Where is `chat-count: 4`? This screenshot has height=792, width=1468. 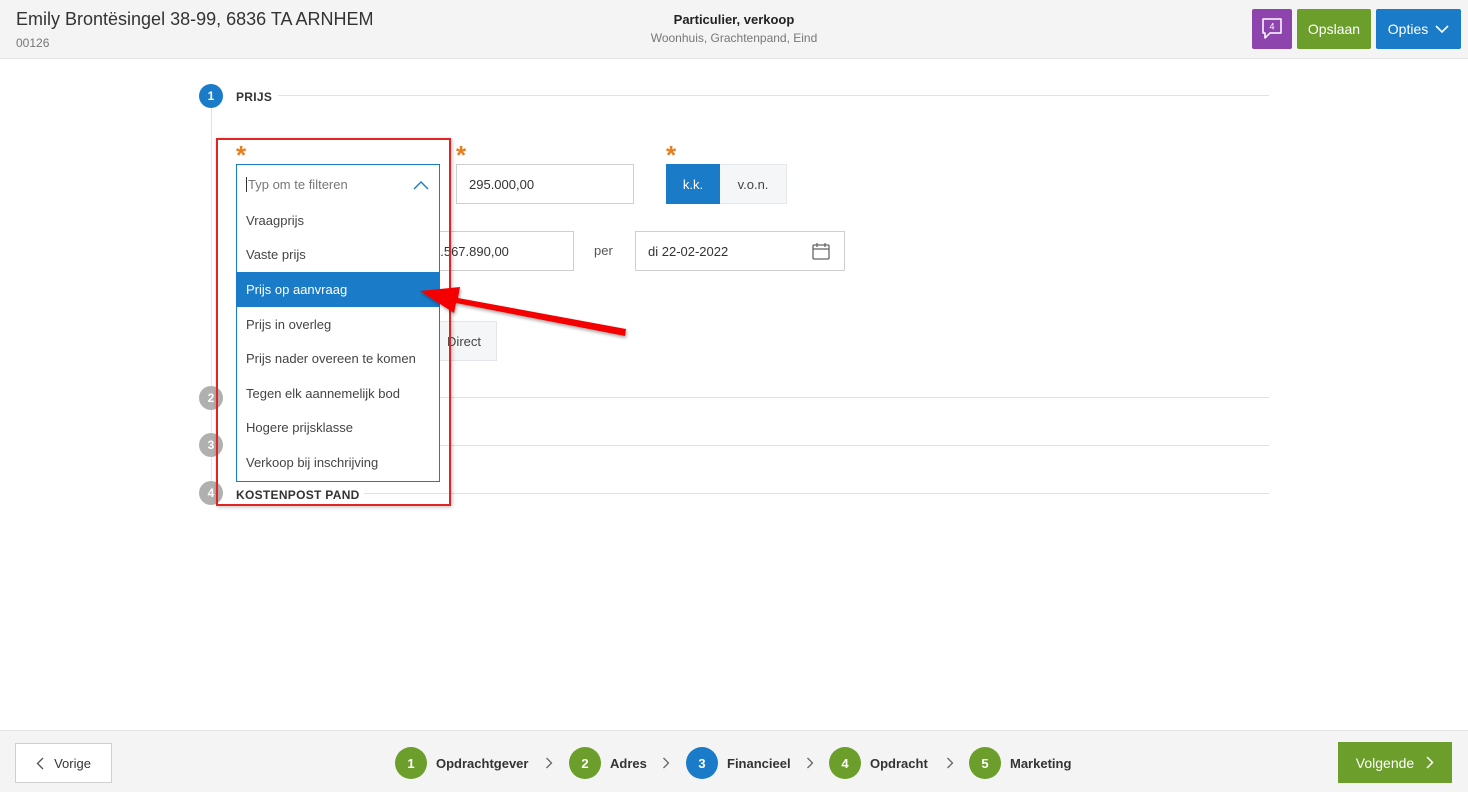
chat-count: 4 is located at coordinates (1271, 27).